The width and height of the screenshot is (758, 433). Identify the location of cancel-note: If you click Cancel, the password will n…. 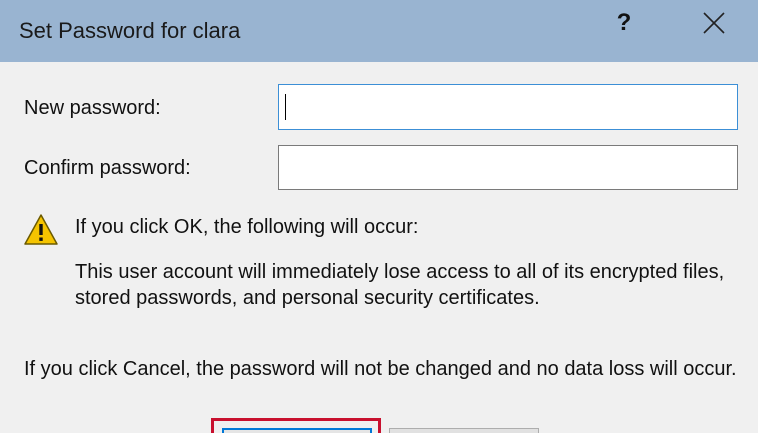
(380, 369).